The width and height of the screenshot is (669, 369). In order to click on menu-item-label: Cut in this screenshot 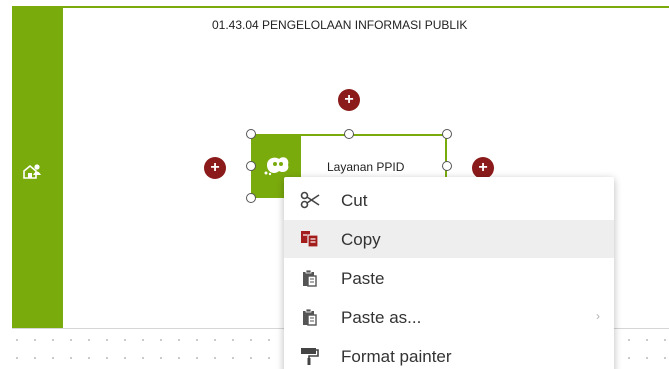, I will do `click(354, 200)`.